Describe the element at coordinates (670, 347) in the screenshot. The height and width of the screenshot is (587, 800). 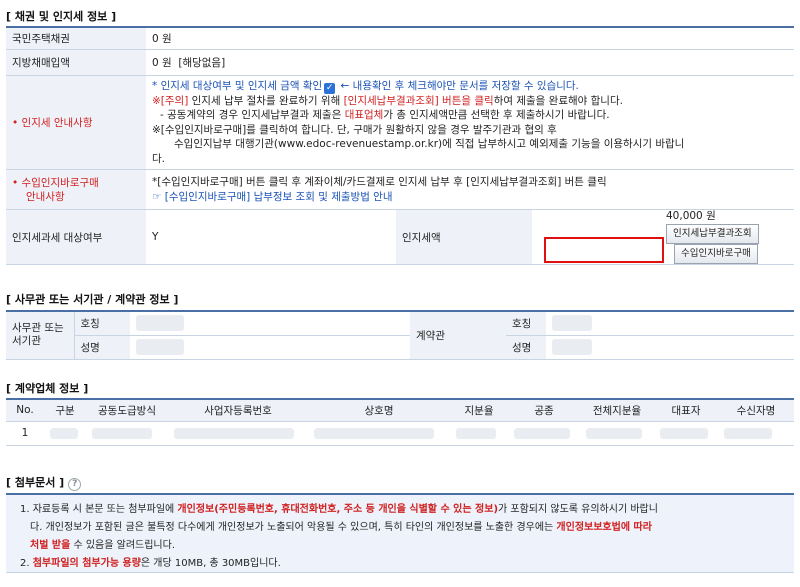
I see `contract-officer-name-value` at that location.